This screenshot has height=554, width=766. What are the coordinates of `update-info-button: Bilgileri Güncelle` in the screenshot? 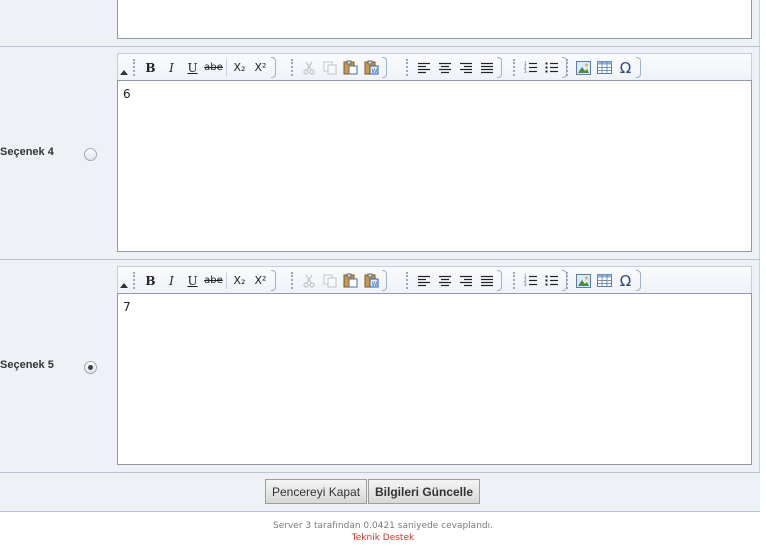 It's located at (424, 491).